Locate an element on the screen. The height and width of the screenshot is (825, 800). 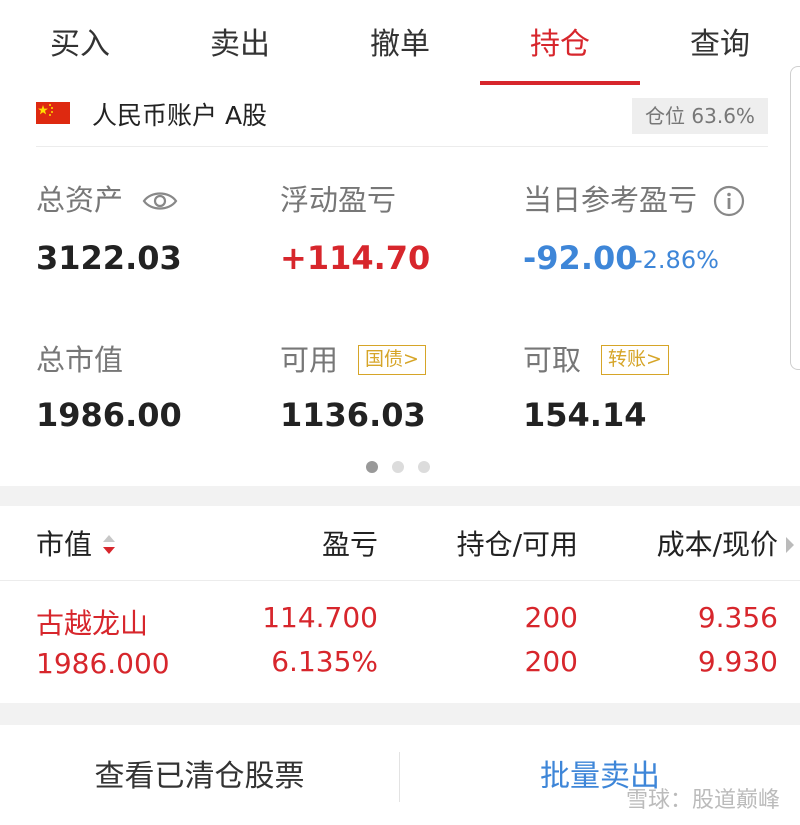
withdrawable-value: 154.14 is located at coordinates (585, 415).